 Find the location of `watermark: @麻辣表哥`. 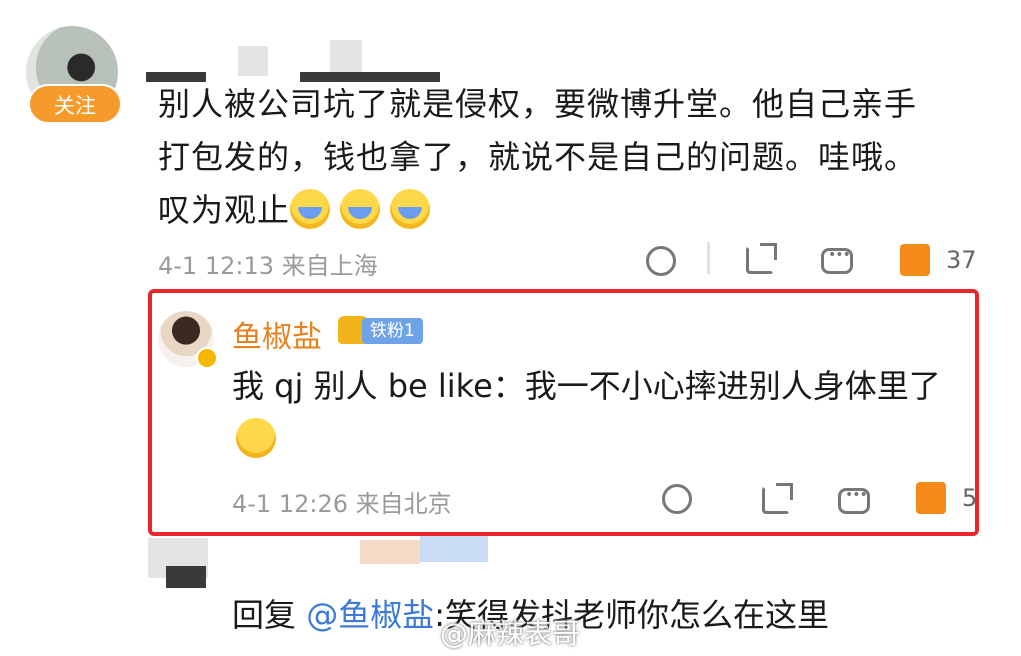

watermark: @麻辣表哥 is located at coordinates (510, 633).